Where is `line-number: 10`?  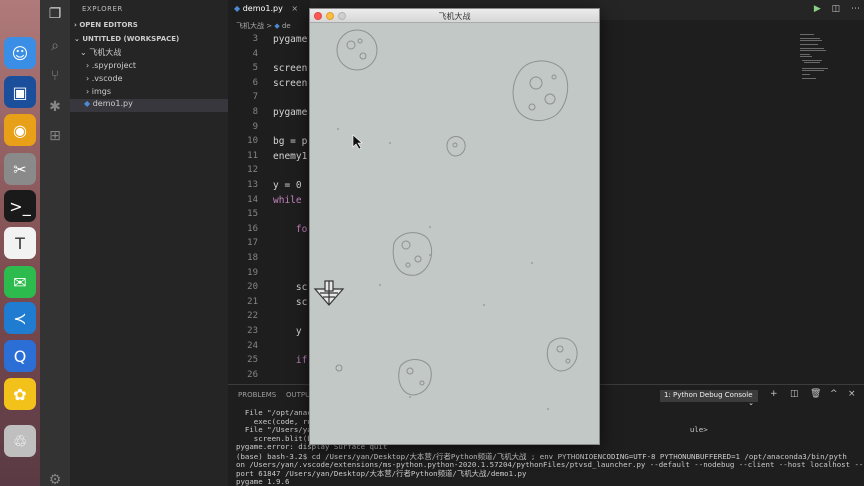 line-number: 10 is located at coordinates (252, 141).